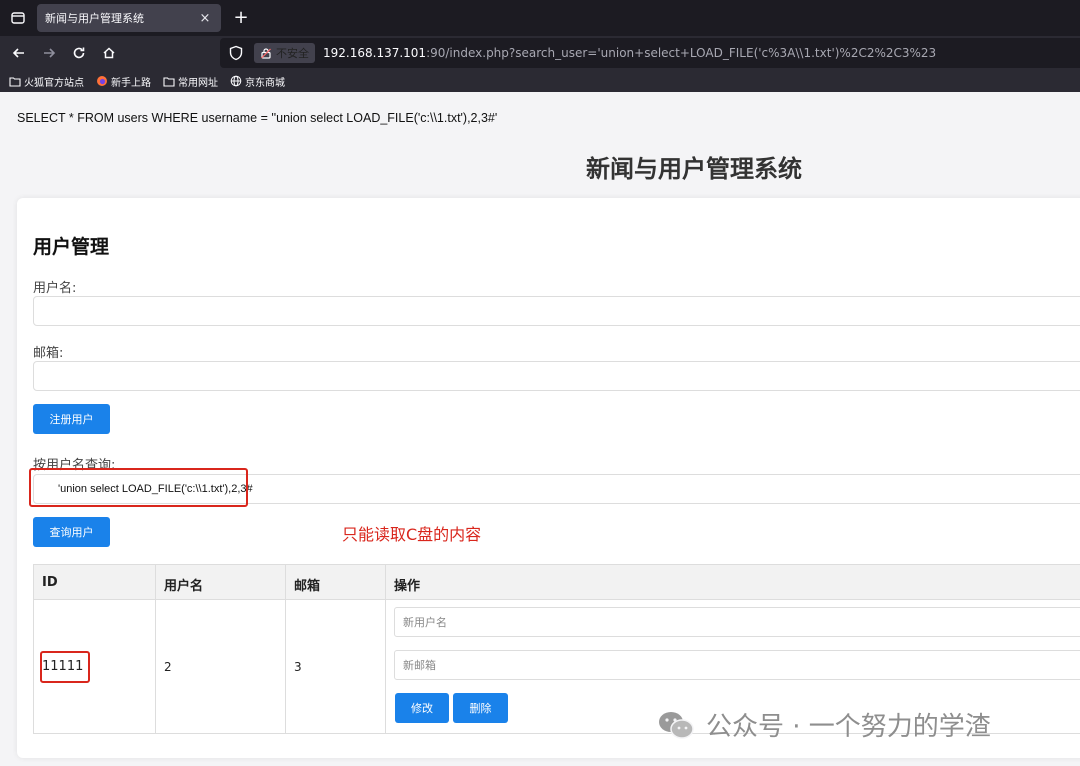  What do you see at coordinates (65, 667) in the screenshot?
I see `highlight-box-id` at bounding box center [65, 667].